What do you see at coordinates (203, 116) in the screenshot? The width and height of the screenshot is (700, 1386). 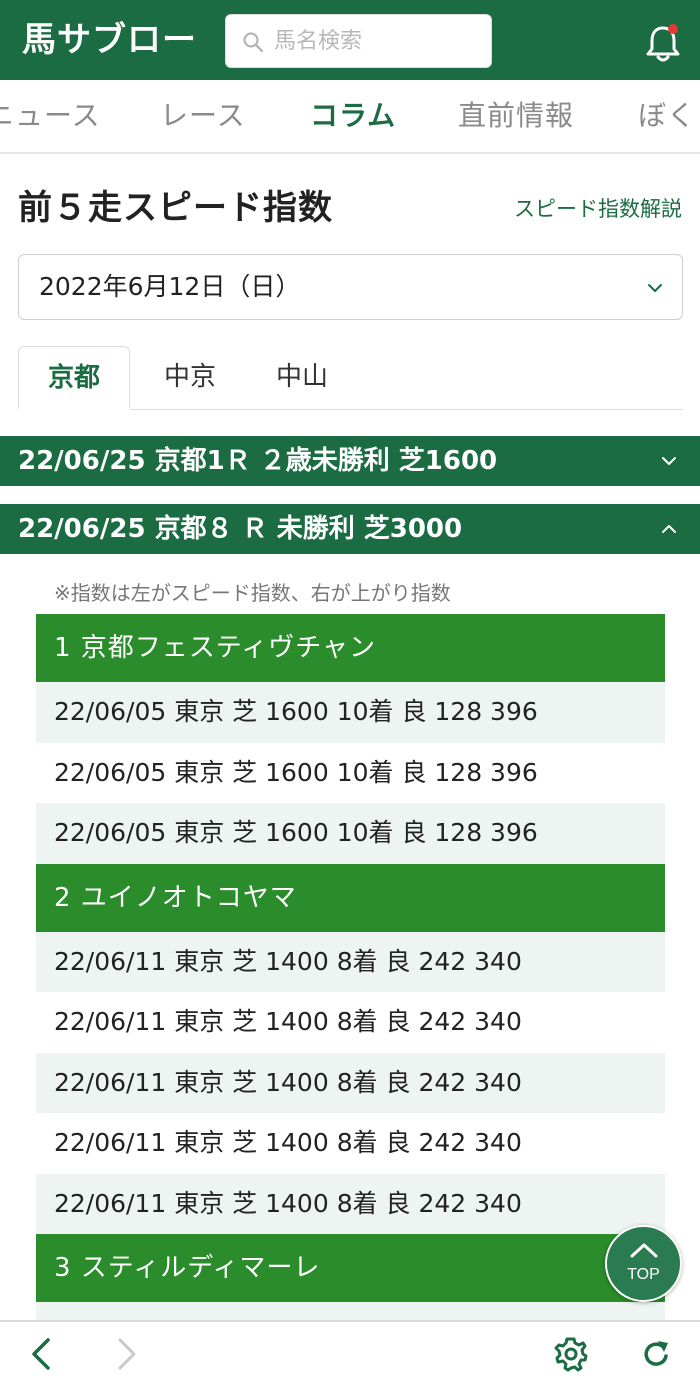 I see `tab-race: レース` at bounding box center [203, 116].